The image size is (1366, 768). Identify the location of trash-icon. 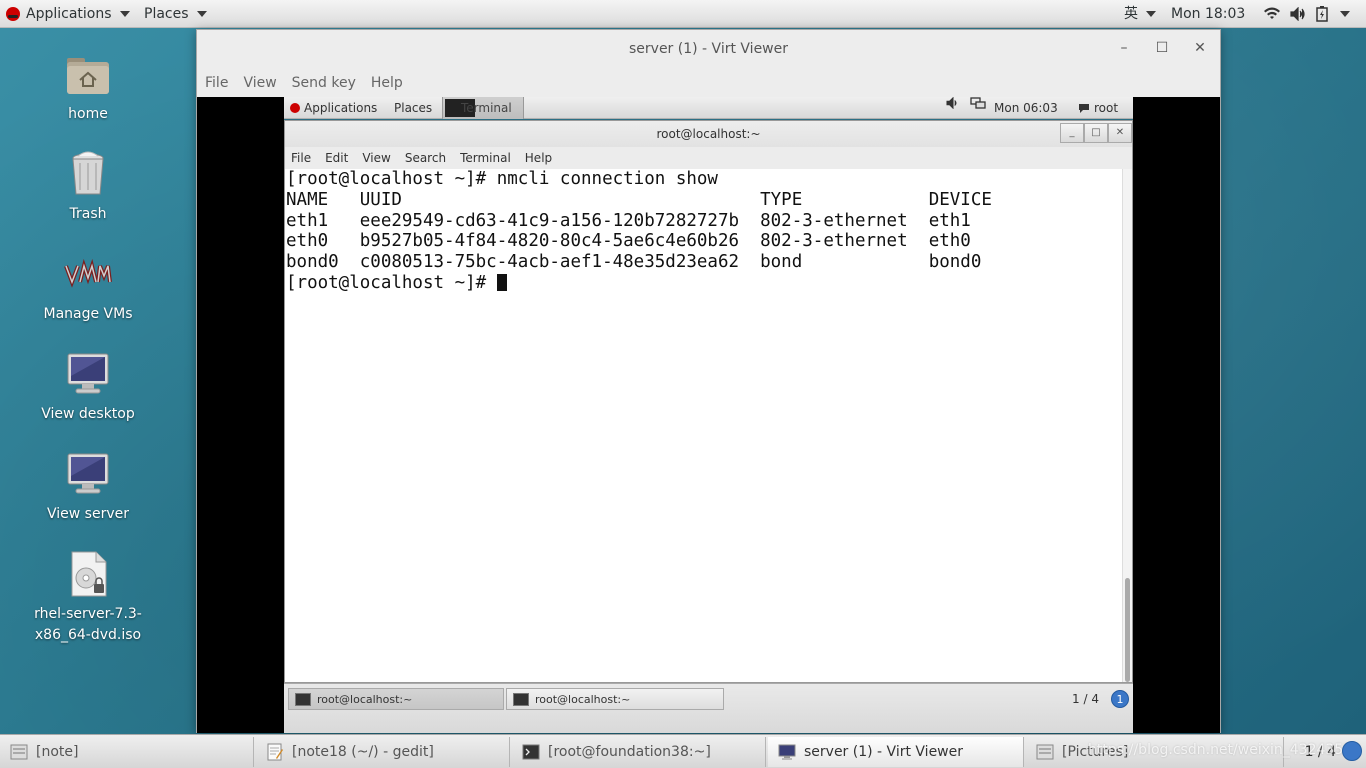
(88, 174).